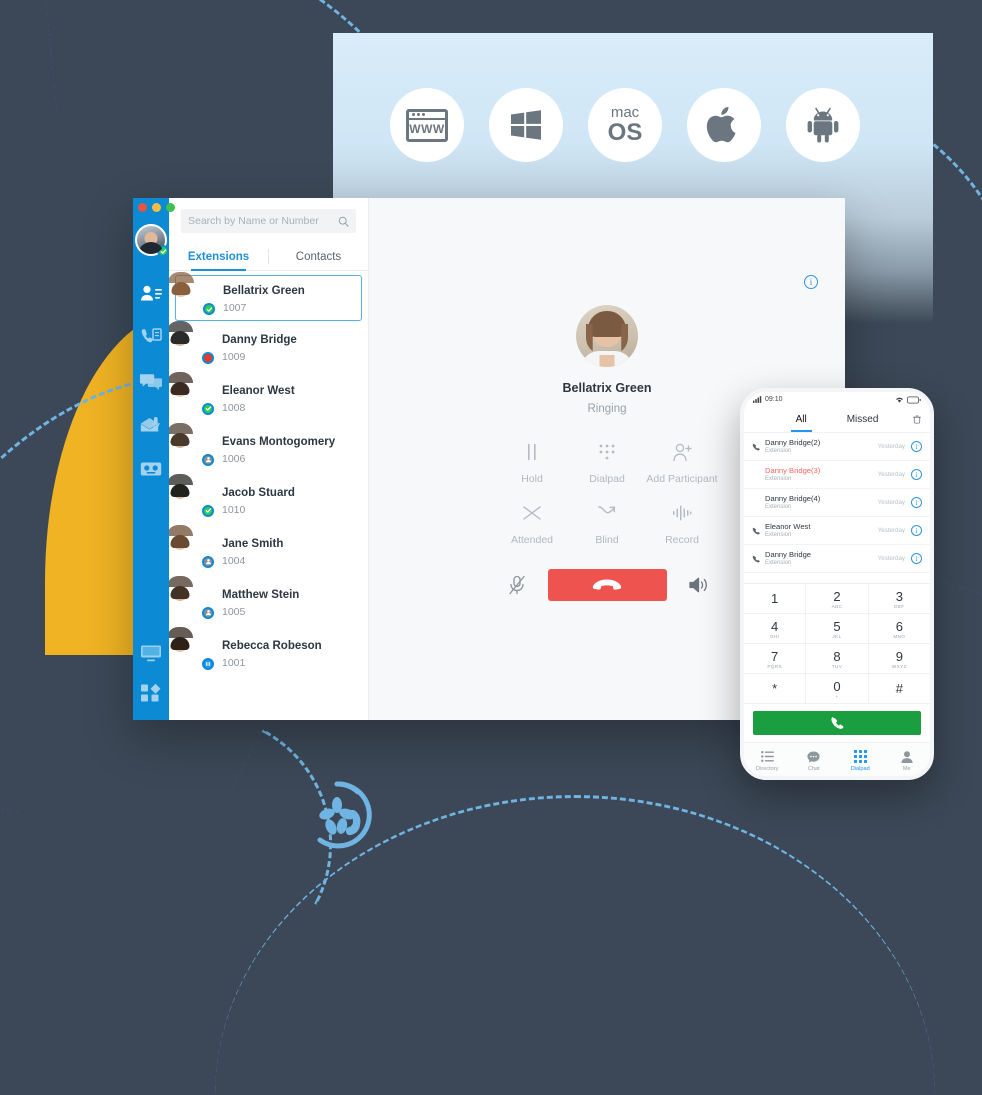  What do you see at coordinates (268, 346) in the screenshot?
I see `contact-row: Danny Bridge 1009` at bounding box center [268, 346].